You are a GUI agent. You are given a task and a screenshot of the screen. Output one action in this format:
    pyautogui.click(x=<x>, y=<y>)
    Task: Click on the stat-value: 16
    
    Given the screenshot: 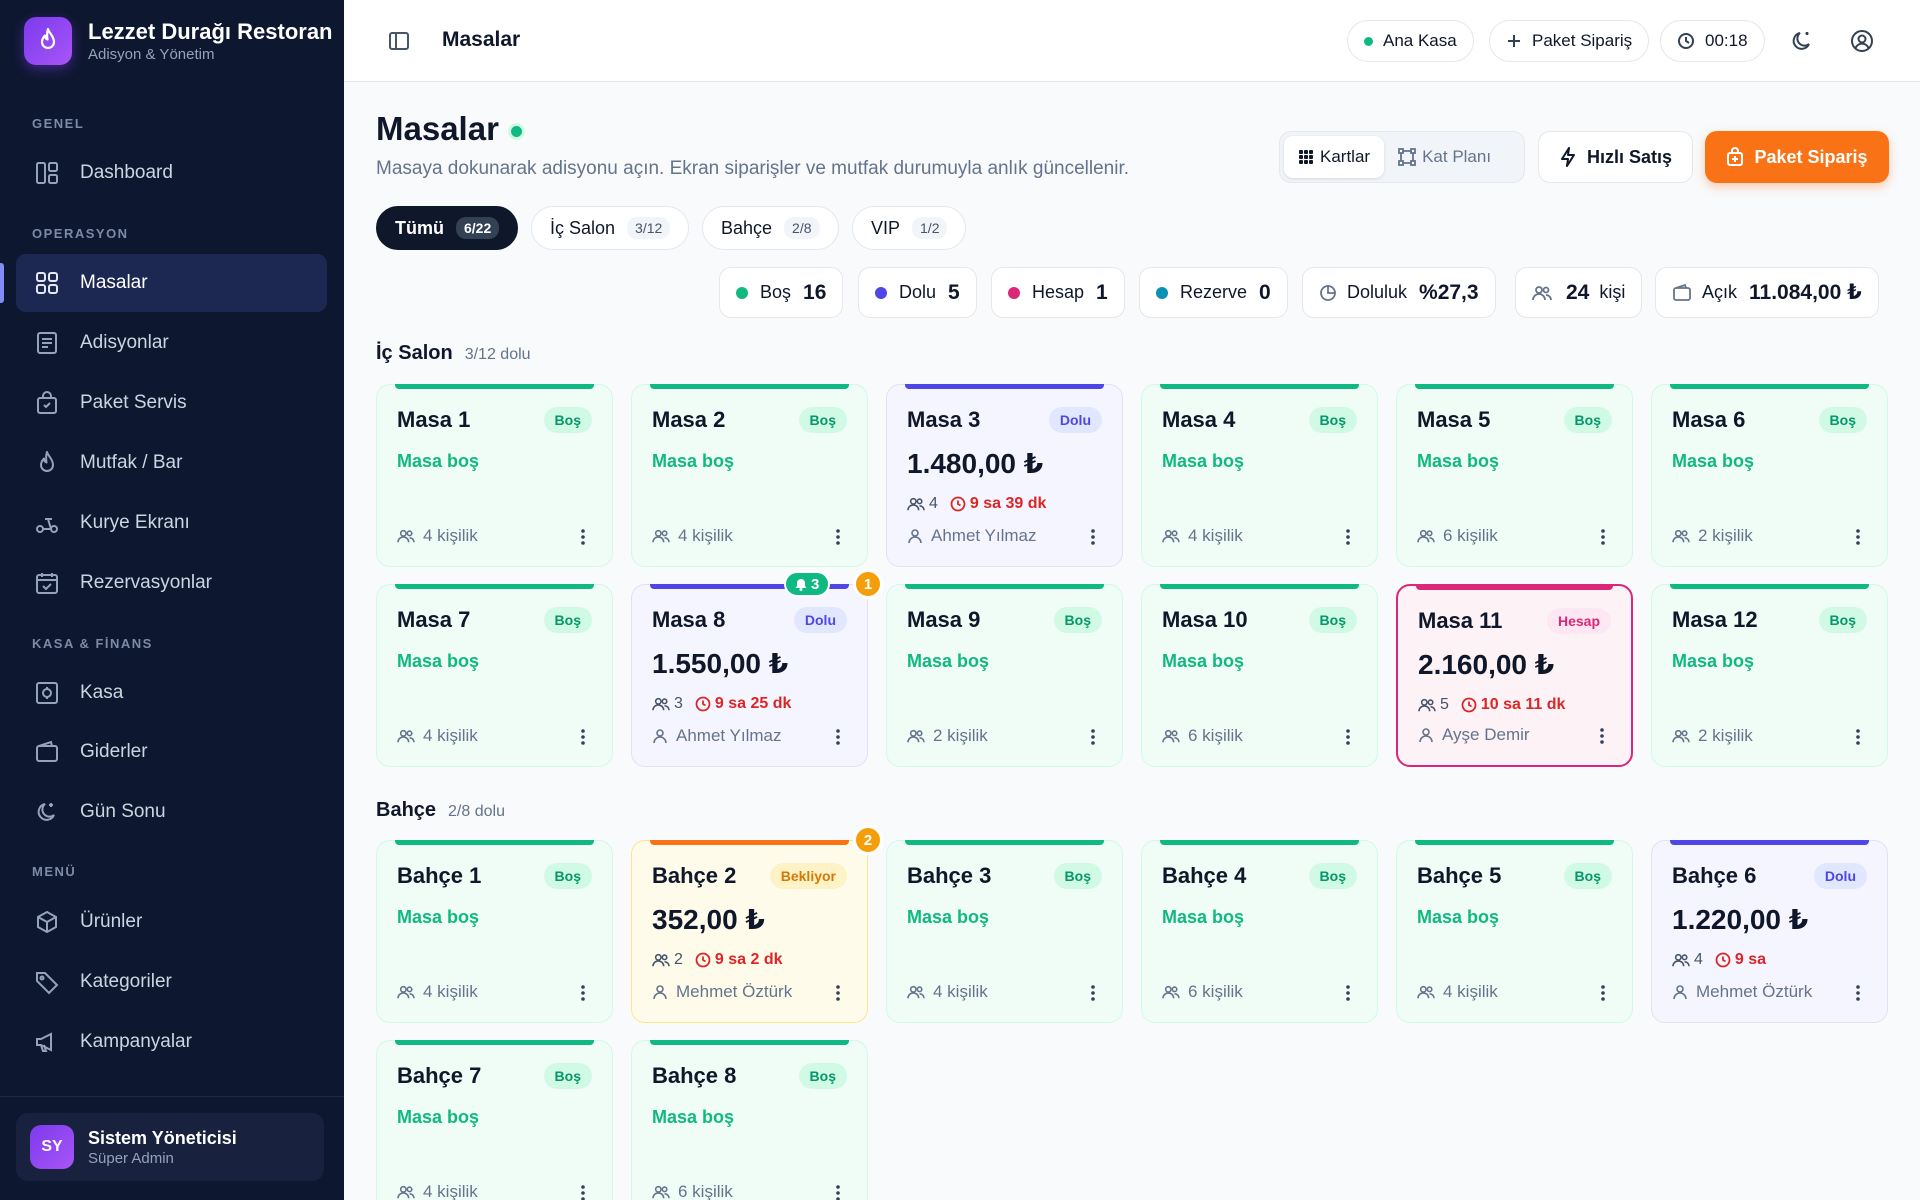 What is the action you would take?
    pyautogui.click(x=815, y=292)
    